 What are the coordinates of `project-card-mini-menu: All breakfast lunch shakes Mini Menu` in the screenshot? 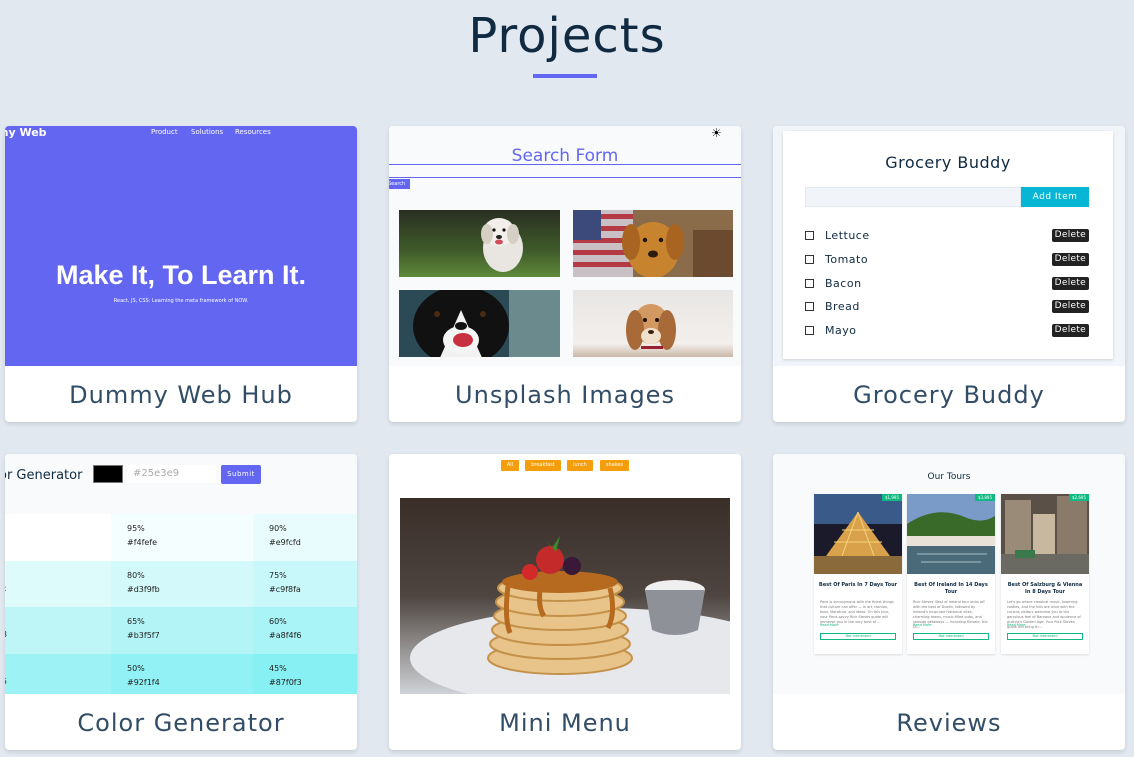 It's located at (565, 602).